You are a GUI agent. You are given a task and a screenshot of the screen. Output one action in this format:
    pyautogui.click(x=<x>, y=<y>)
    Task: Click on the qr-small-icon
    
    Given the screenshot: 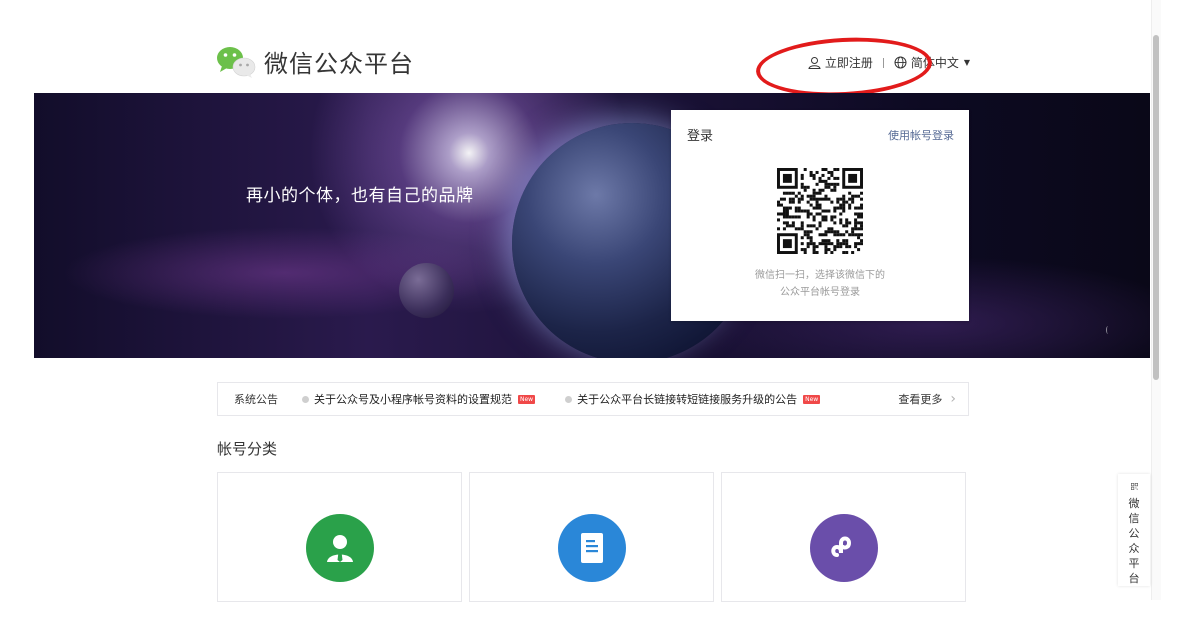 What is the action you would take?
    pyautogui.click(x=1134, y=486)
    